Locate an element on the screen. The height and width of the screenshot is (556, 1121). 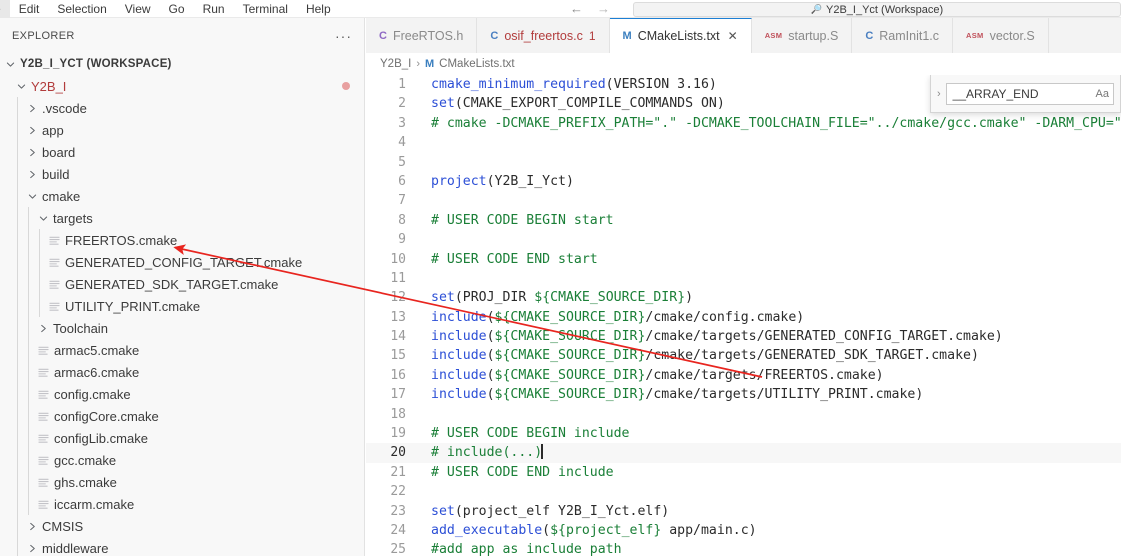
code-line: 25 #add app as include path is located at coordinates (743, 548).